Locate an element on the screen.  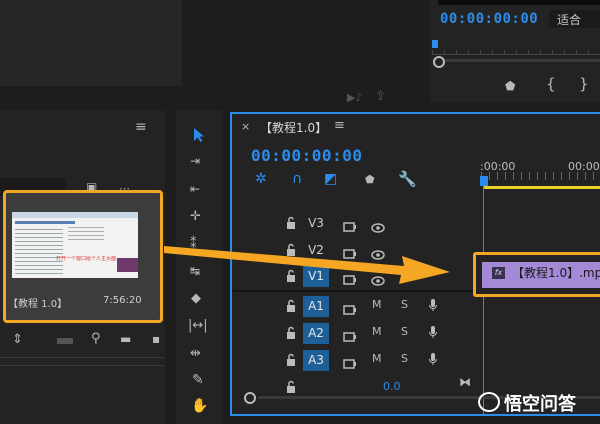
monitor-ruler is located at coordinates (516, 52).